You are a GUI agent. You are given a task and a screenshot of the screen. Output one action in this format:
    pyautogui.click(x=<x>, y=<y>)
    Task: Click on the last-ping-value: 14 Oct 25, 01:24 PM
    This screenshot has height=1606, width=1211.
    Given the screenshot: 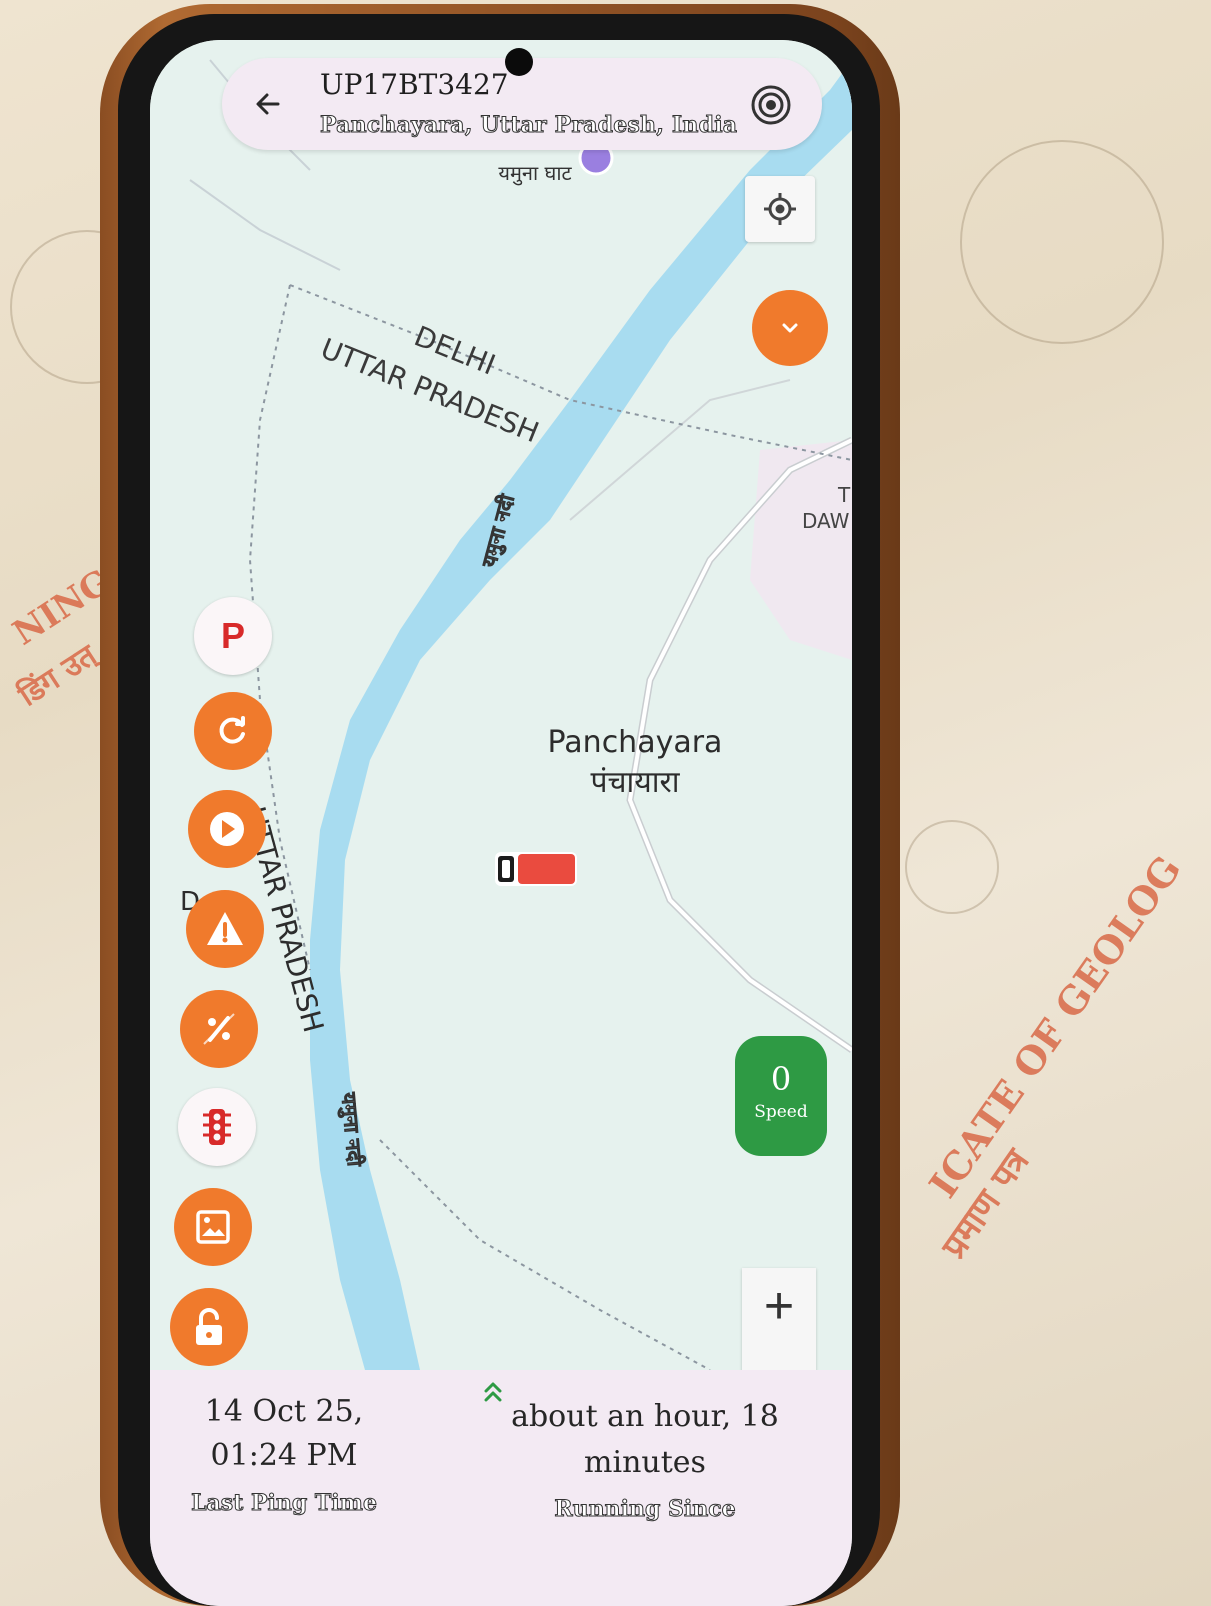 What is the action you would take?
    pyautogui.click(x=284, y=1433)
    